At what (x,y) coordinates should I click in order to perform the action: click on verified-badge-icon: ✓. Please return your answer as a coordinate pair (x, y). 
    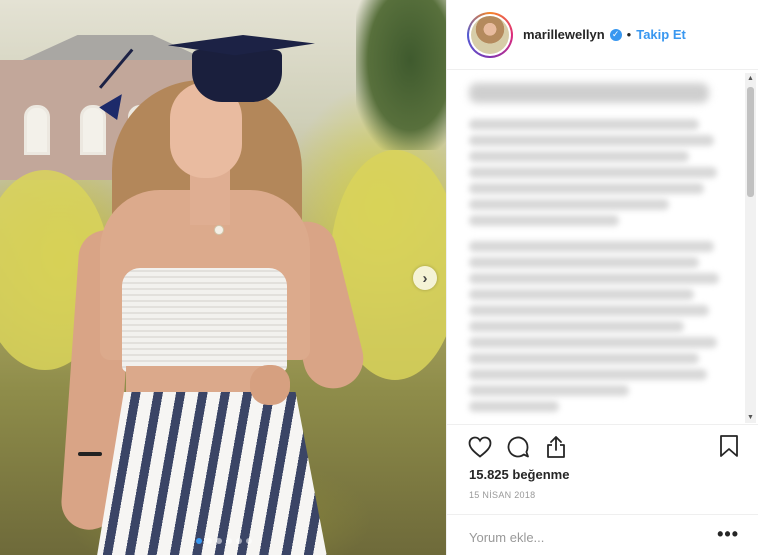
    Looking at the image, I should click on (615, 34).